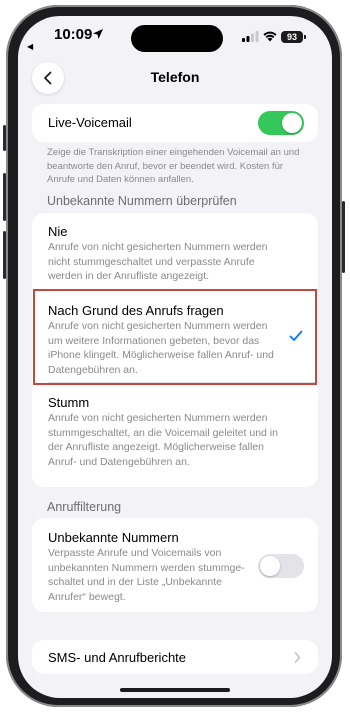 This screenshot has height=714, width=350. I want to click on cellular-signal-icon, so click(250, 36).